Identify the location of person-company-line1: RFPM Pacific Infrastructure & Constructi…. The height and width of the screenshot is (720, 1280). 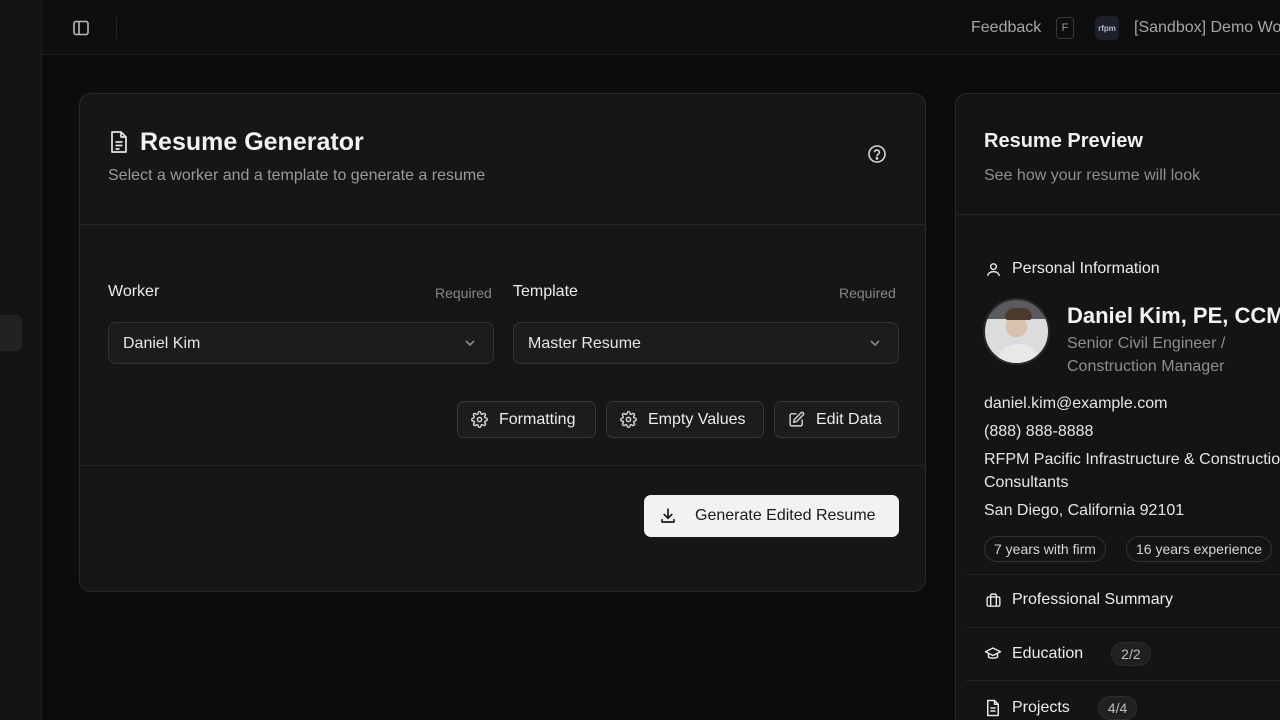
(1132, 459).